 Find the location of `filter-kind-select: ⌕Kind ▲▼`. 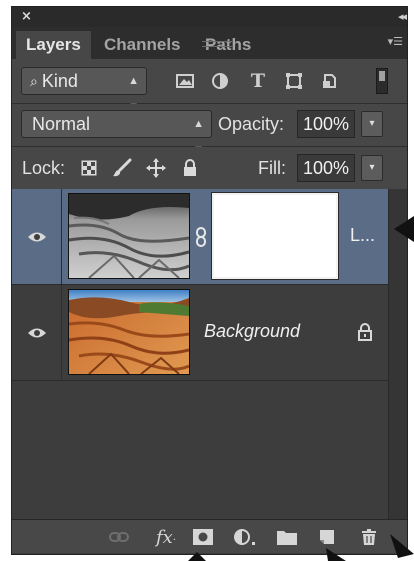

filter-kind-select: ⌕Kind ▲▼ is located at coordinates (84, 90).